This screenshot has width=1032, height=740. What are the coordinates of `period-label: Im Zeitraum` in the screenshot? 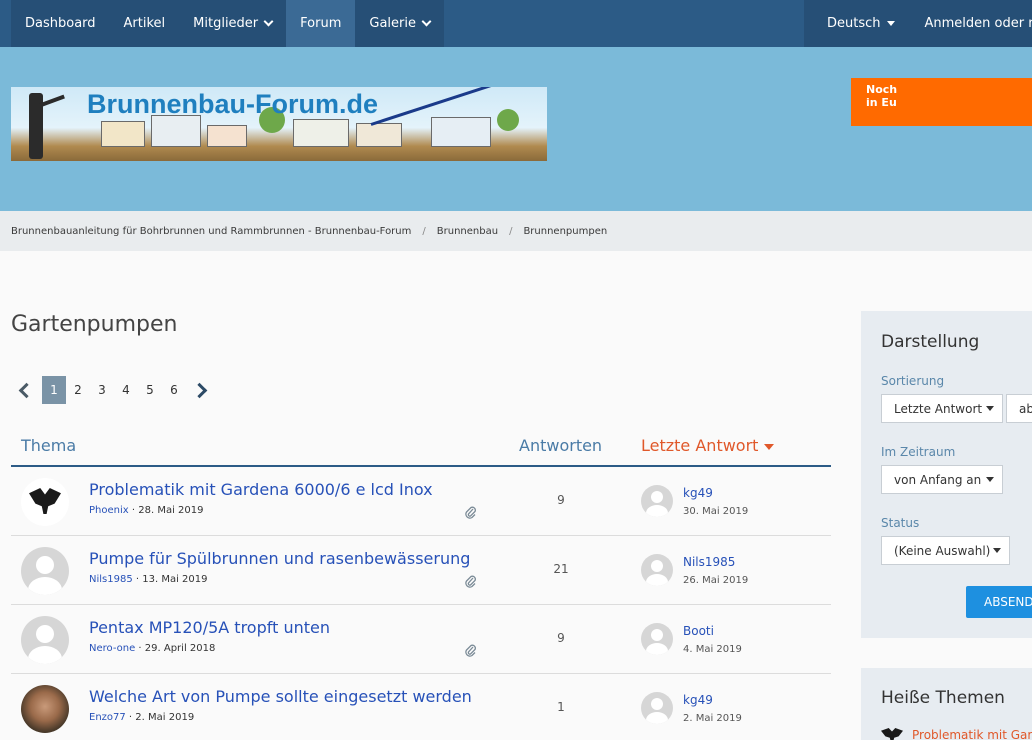 It's located at (918, 452).